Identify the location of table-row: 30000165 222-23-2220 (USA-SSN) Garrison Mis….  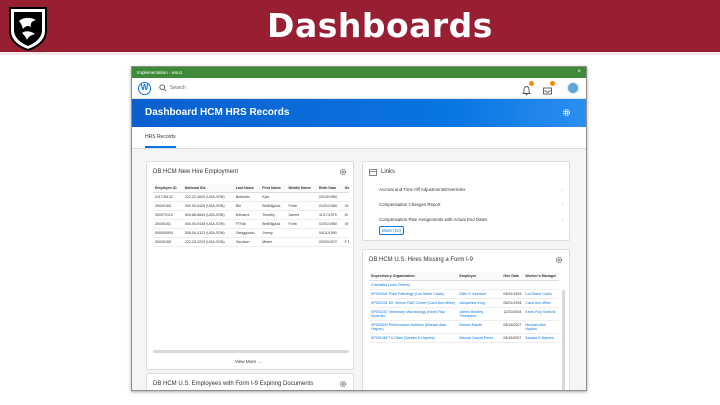
(251, 242).